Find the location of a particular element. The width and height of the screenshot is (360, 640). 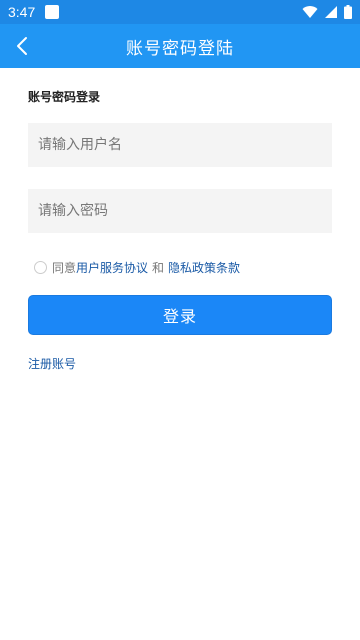

wifi-icon is located at coordinates (310, 12).